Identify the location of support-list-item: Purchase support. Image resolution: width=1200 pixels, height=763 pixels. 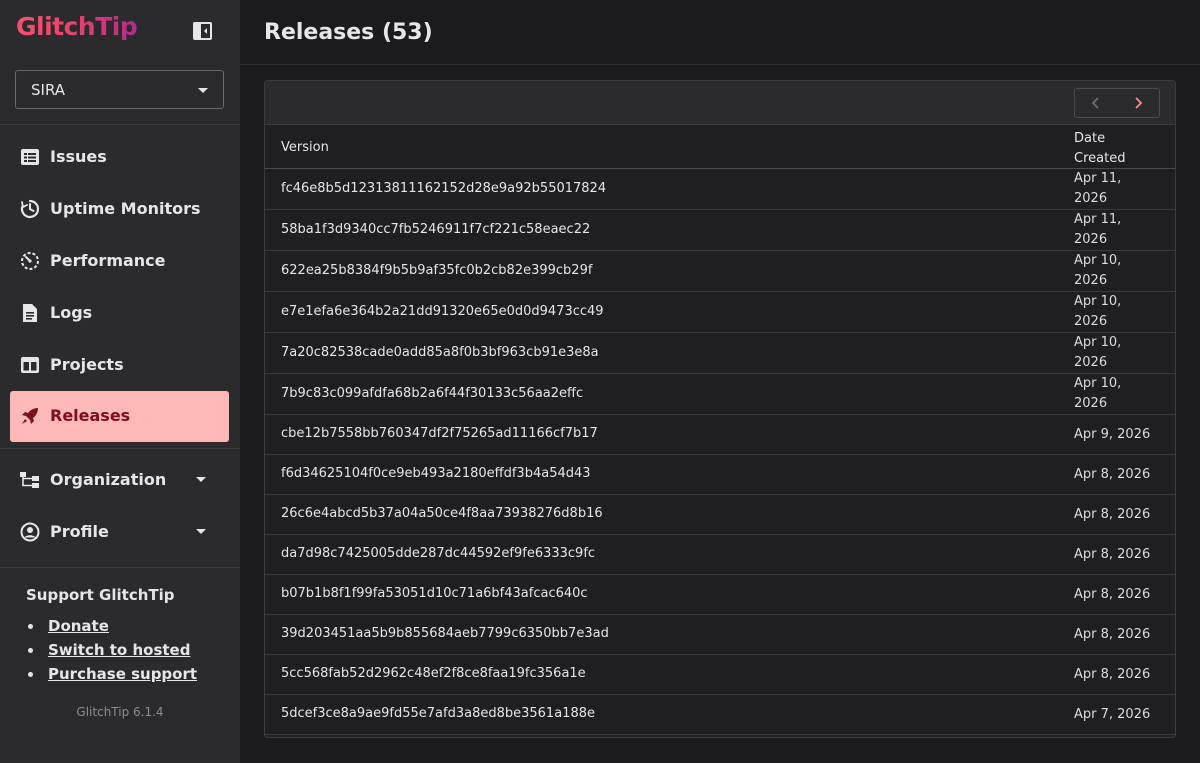
(126, 677).